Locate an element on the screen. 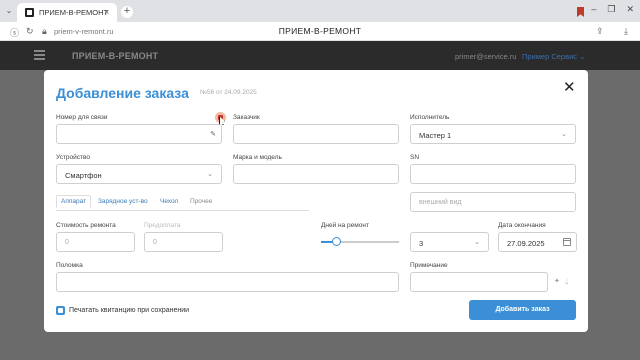 The image size is (640, 360). days-value: 3 is located at coordinates (421, 243).